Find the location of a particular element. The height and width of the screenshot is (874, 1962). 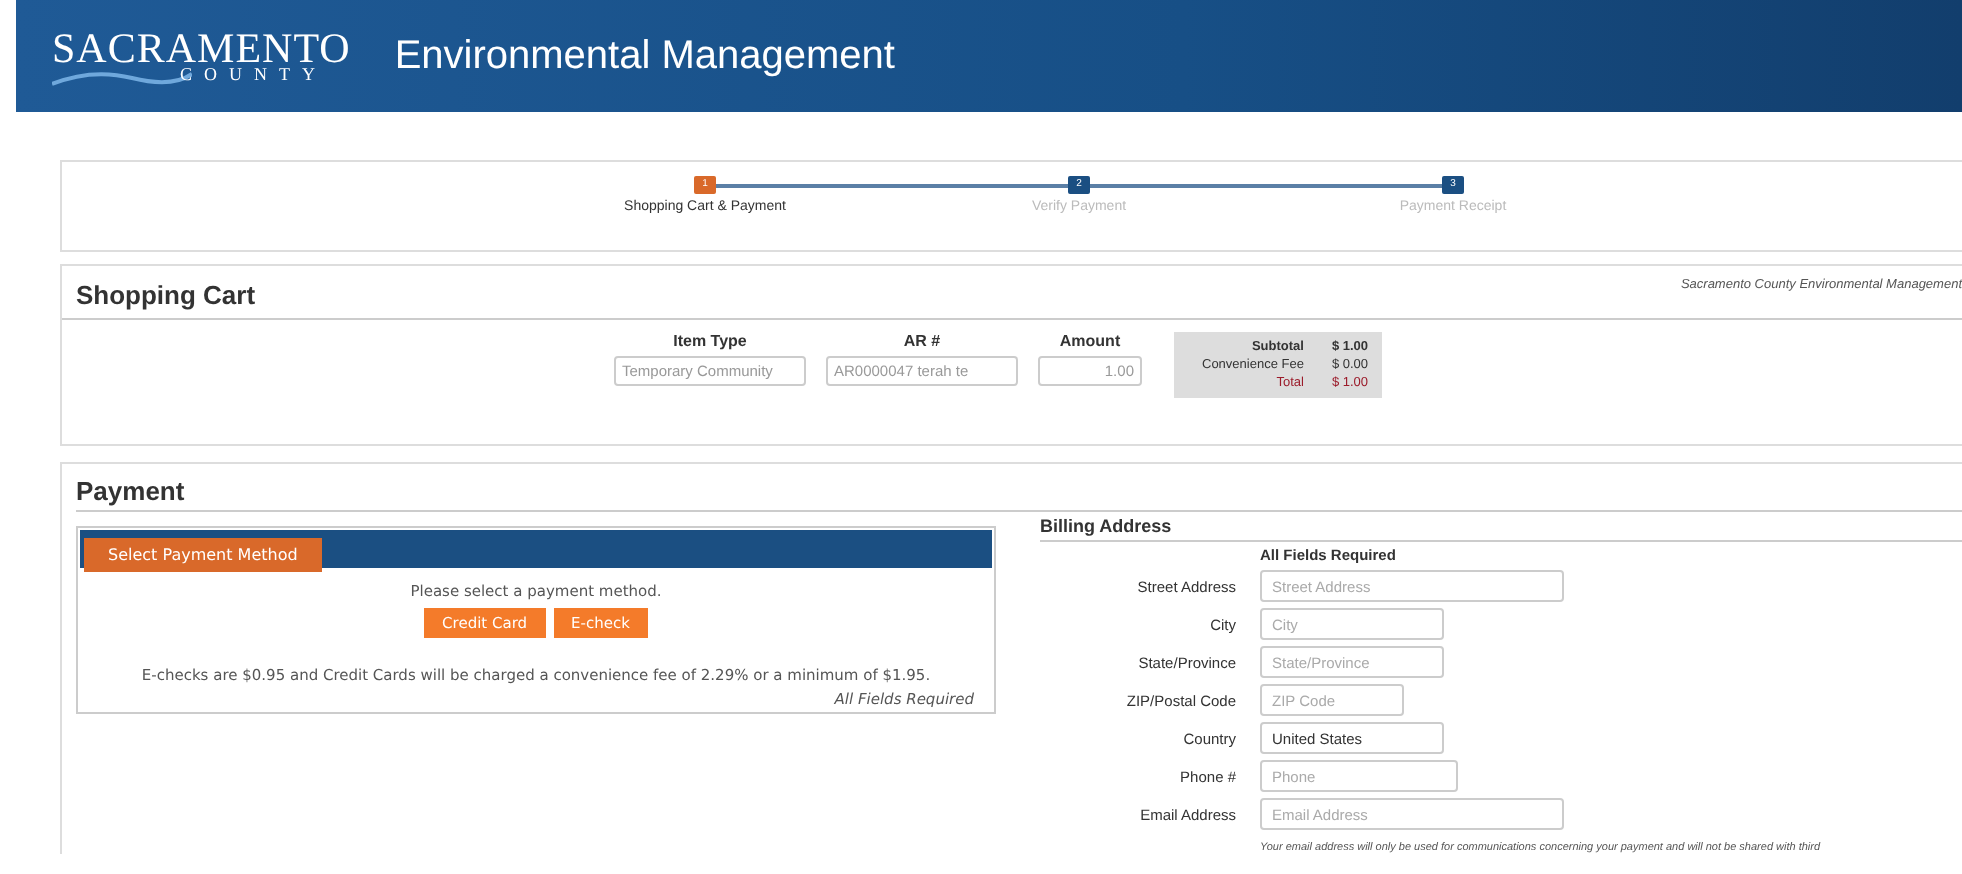

site-title: Environmental Management is located at coordinates (644, 56).